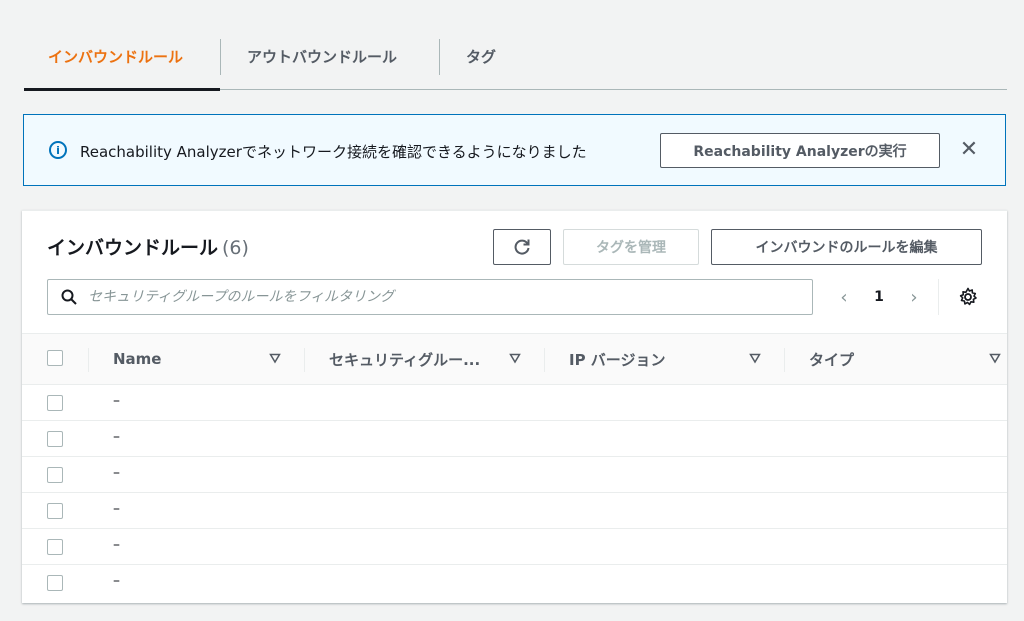 This screenshot has width=1024, height=621. Describe the element at coordinates (330, 56) in the screenshot. I see `tab-outbound-rules: アウトバウンドルール` at that location.